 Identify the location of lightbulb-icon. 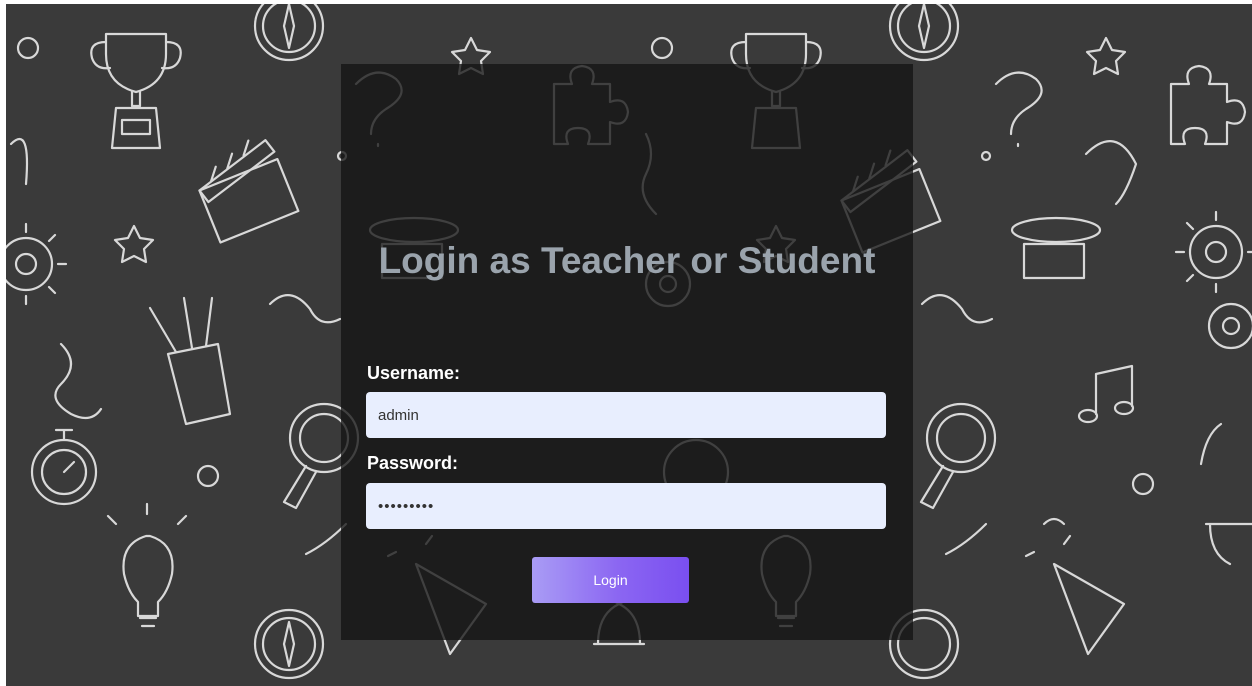
(147, 565).